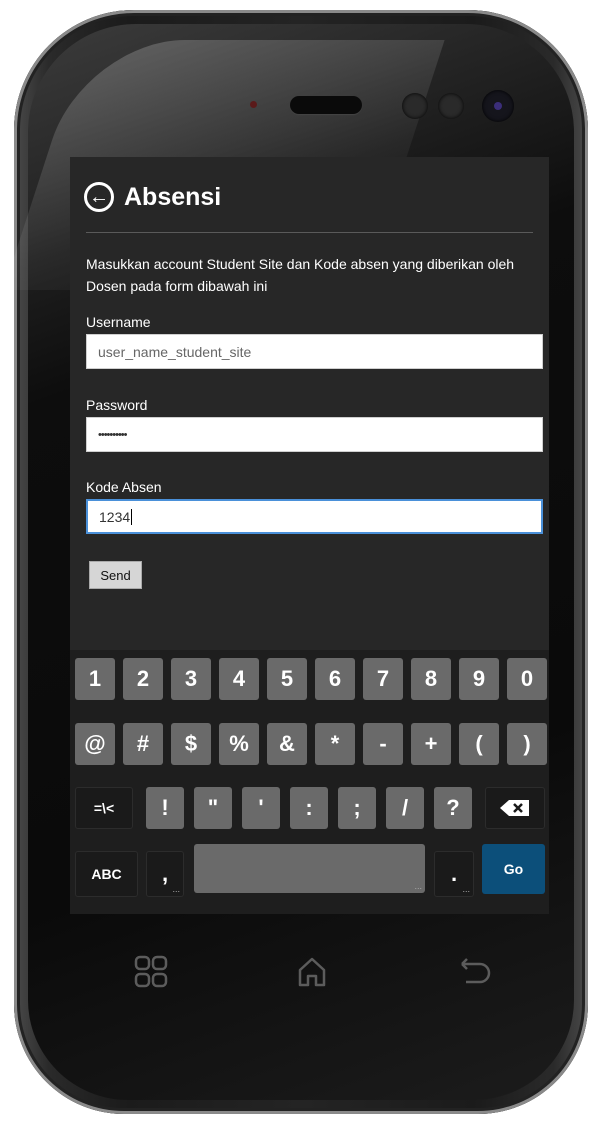  Describe the element at coordinates (383, 679) in the screenshot. I see `key-7: 7` at that location.